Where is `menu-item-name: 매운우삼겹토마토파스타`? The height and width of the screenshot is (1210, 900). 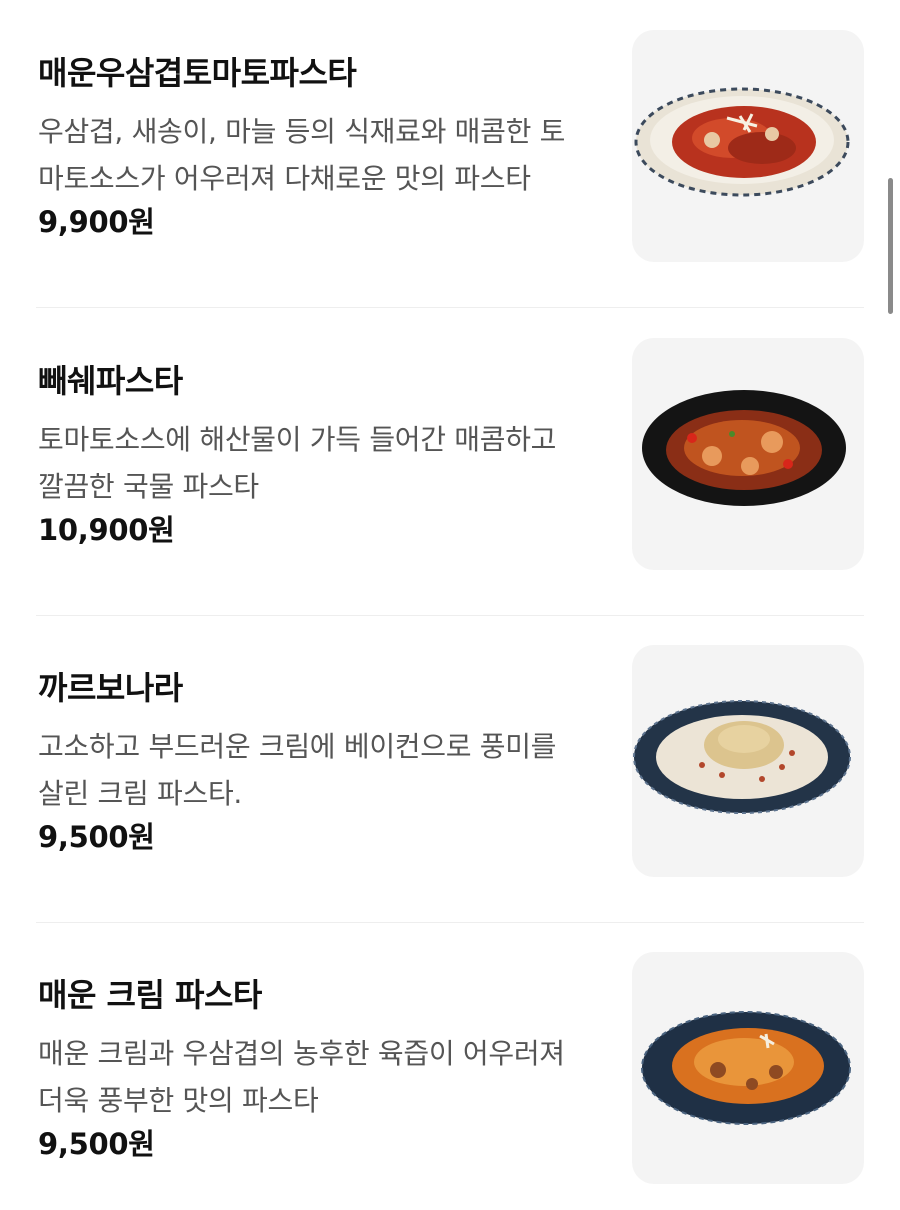 menu-item-name: 매운우삼겹토마토파스타 is located at coordinates (197, 73).